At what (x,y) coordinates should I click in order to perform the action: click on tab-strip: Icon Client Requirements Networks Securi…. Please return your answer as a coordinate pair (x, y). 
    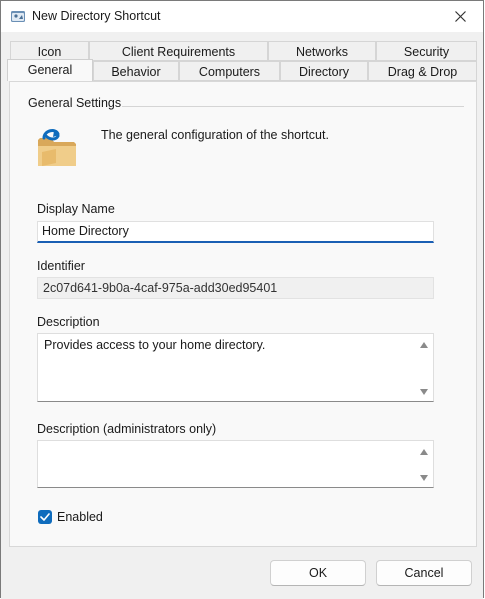
    Looking at the image, I should click on (242, 57).